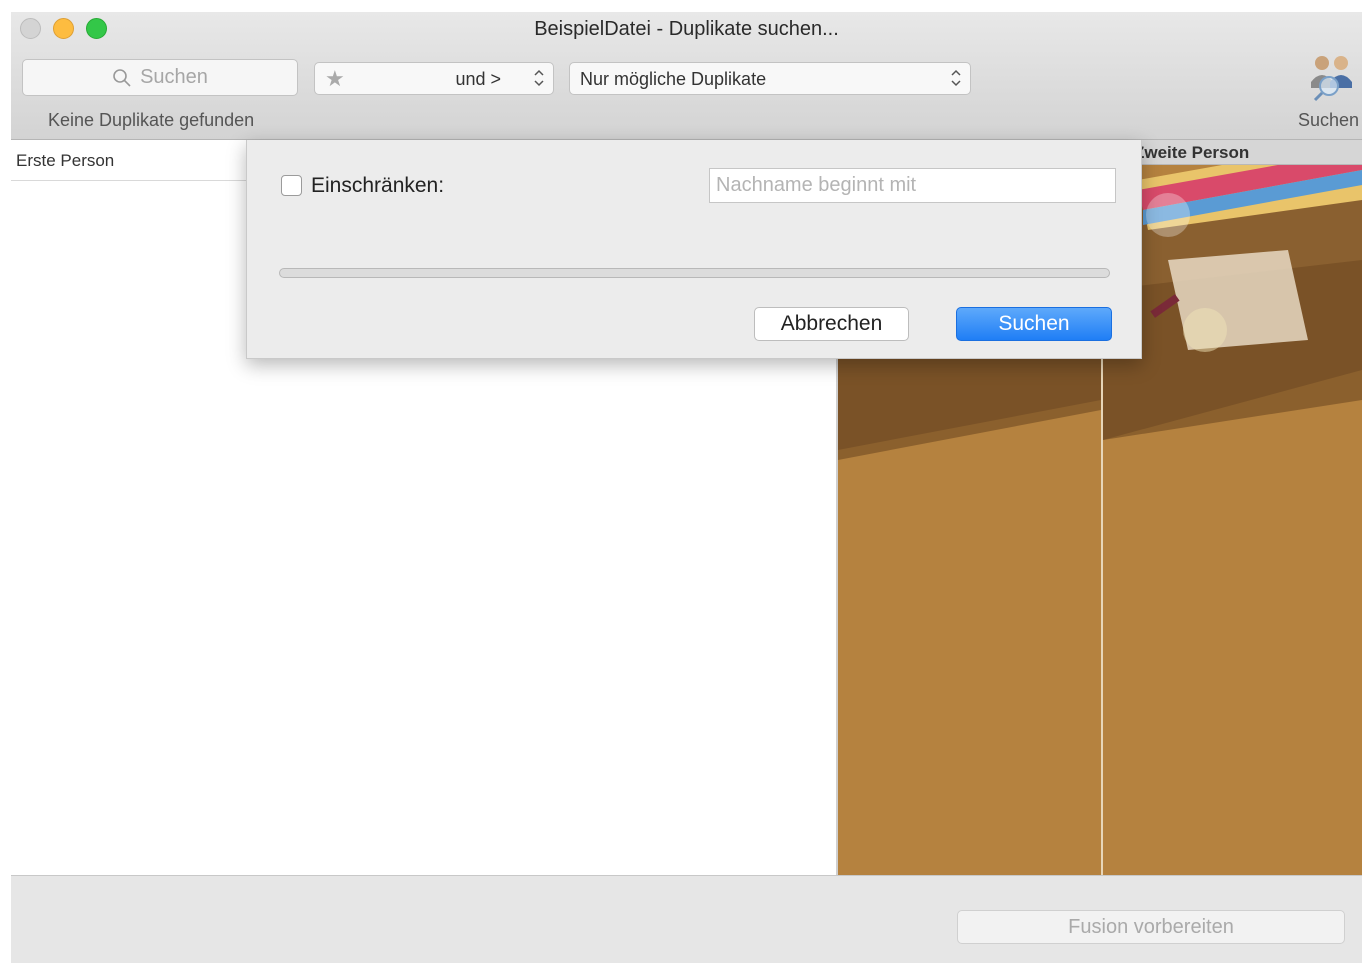 This screenshot has width=1362, height=963. I want to click on prepare-merge-button: Fusion vorbereiten, so click(1151, 927).